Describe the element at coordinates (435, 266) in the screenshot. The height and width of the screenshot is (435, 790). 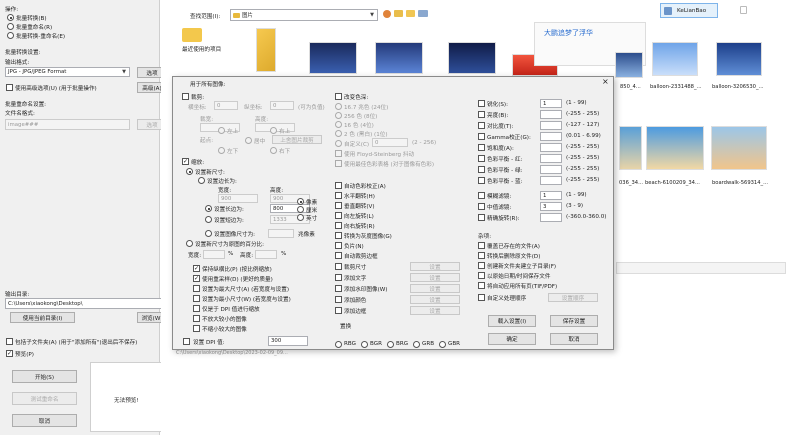
I see `crop-size-settings-button: 设置` at that location.